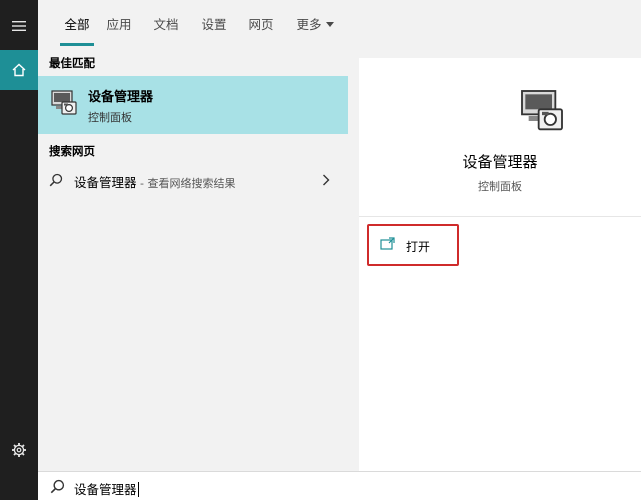  I want to click on tab-web: 网页, so click(261, 23).